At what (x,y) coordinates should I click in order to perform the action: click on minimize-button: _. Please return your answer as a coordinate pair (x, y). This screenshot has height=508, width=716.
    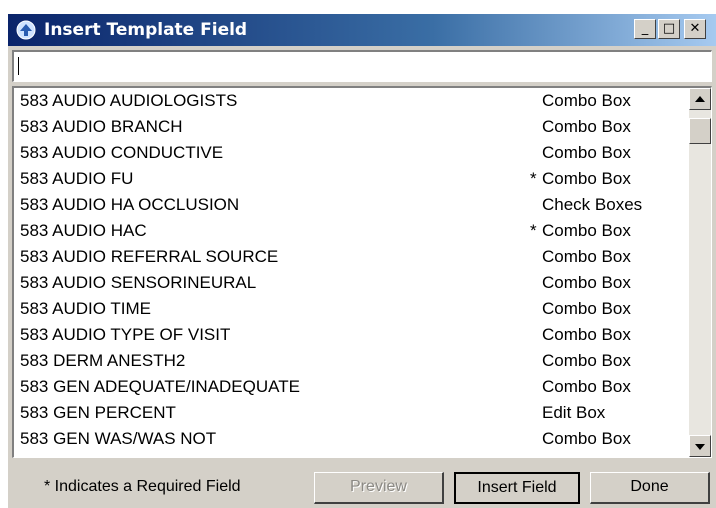
    Looking at the image, I should click on (645, 29).